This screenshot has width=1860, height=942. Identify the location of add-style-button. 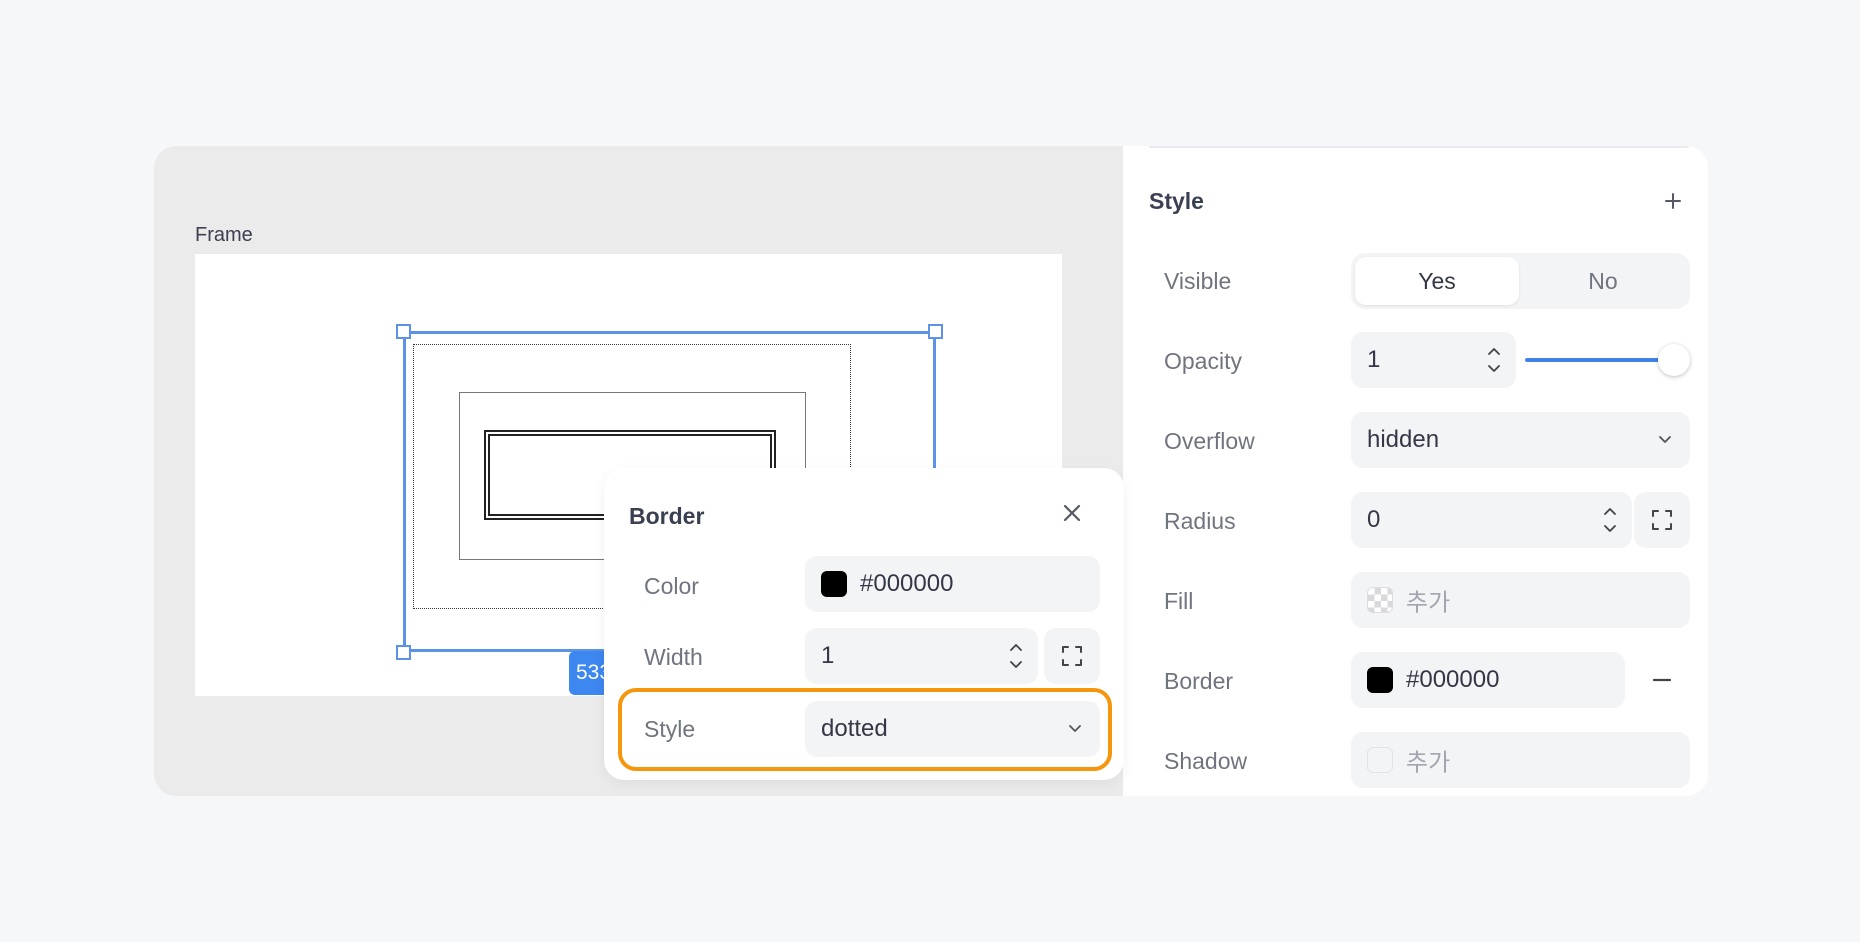
(1673, 201).